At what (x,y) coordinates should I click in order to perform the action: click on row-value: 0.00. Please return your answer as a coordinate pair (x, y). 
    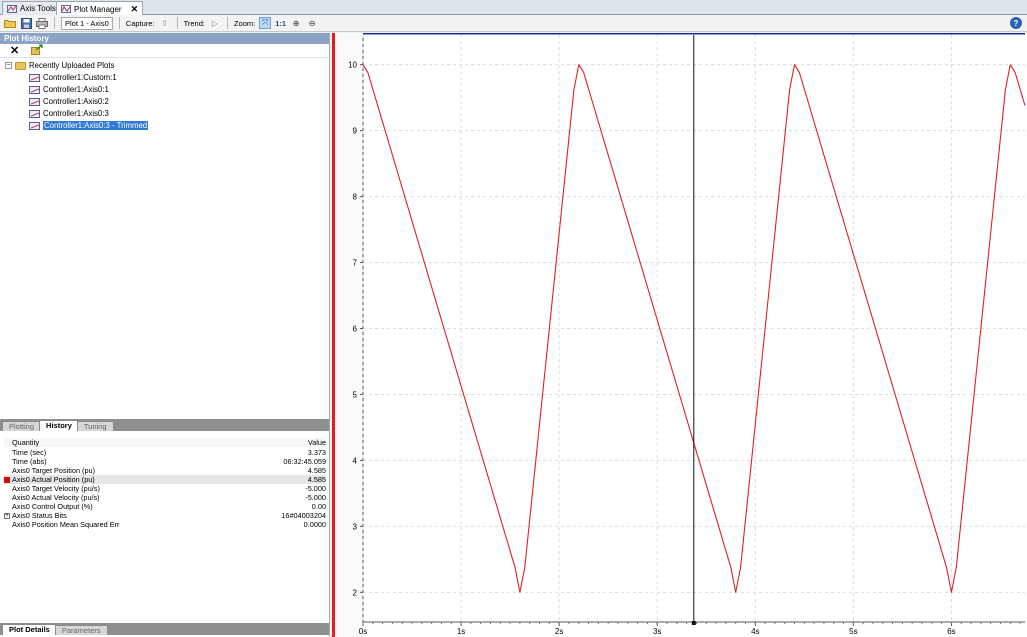
    Looking at the image, I should click on (318, 506).